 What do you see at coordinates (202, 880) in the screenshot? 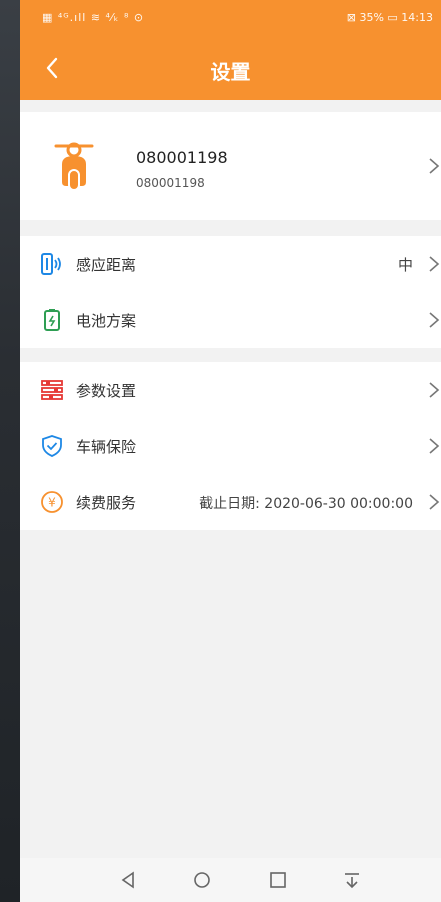
I see `home-circle-icon` at bounding box center [202, 880].